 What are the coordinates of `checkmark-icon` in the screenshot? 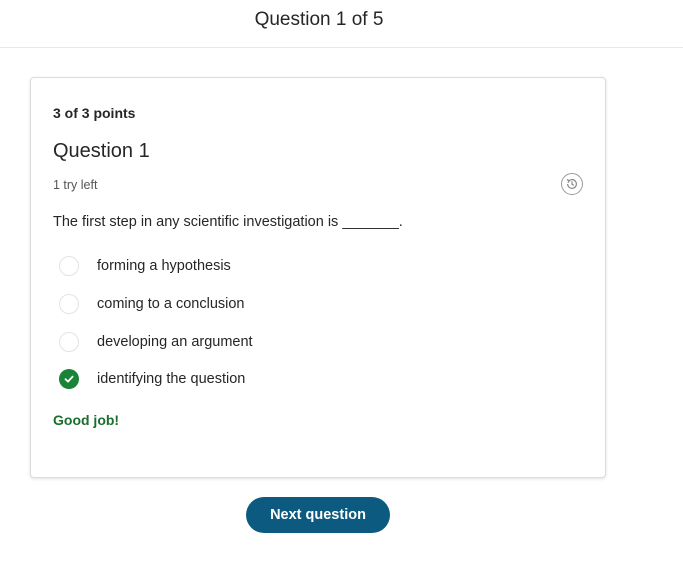 It's located at (69, 379).